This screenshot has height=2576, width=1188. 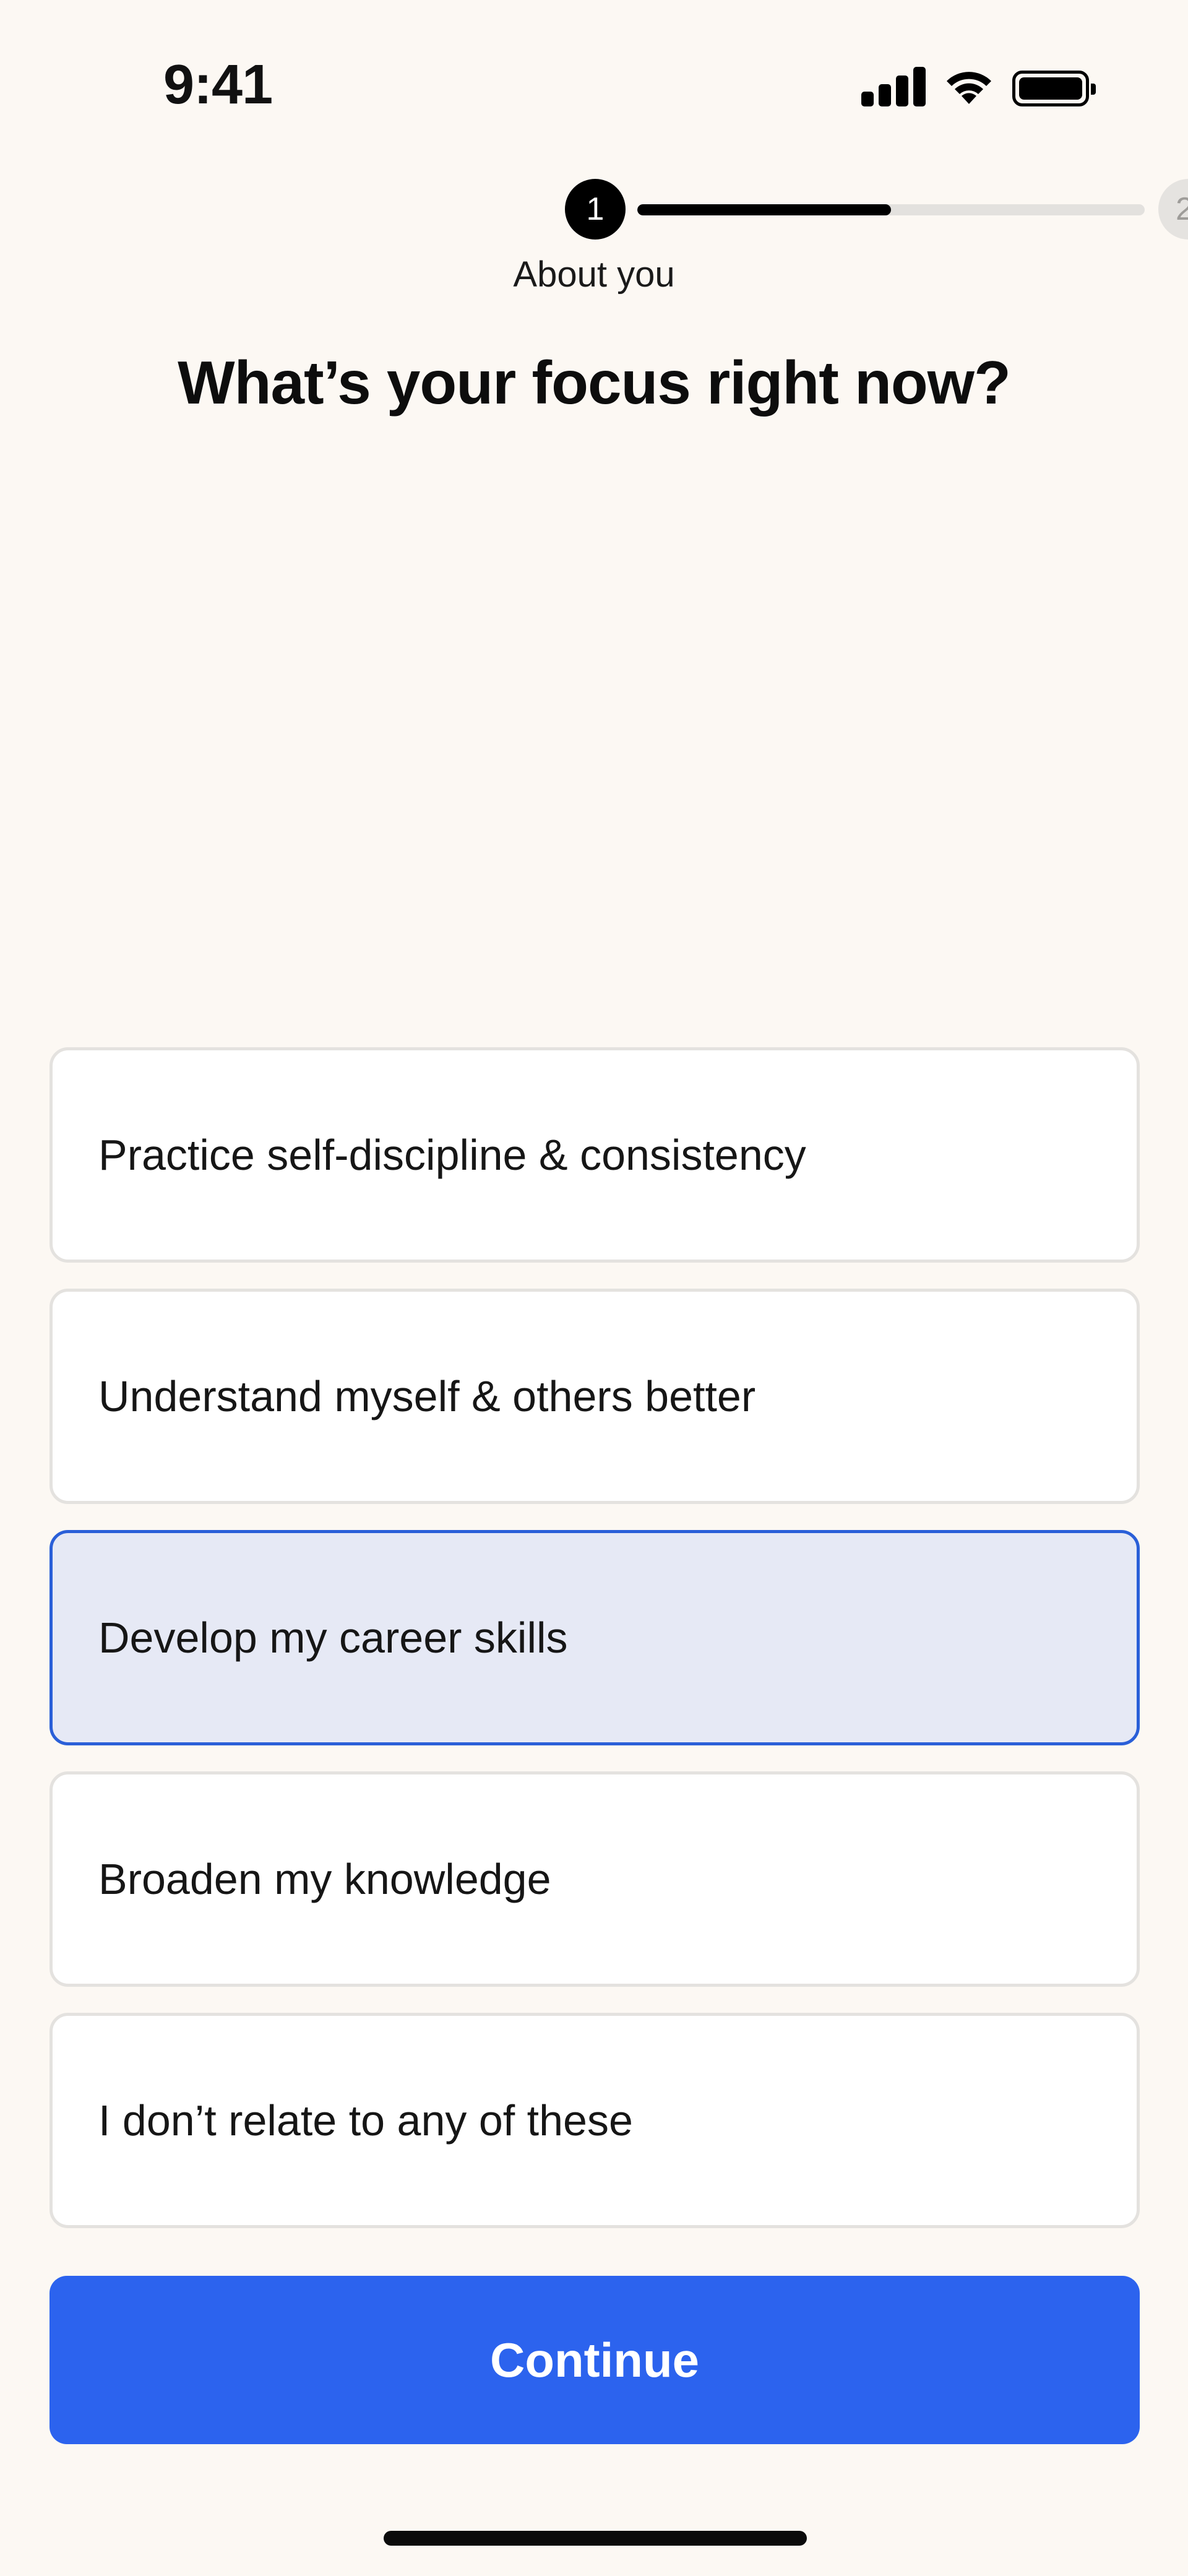 I want to click on option-understand-myself: Understand myself & others better, so click(x=595, y=1396).